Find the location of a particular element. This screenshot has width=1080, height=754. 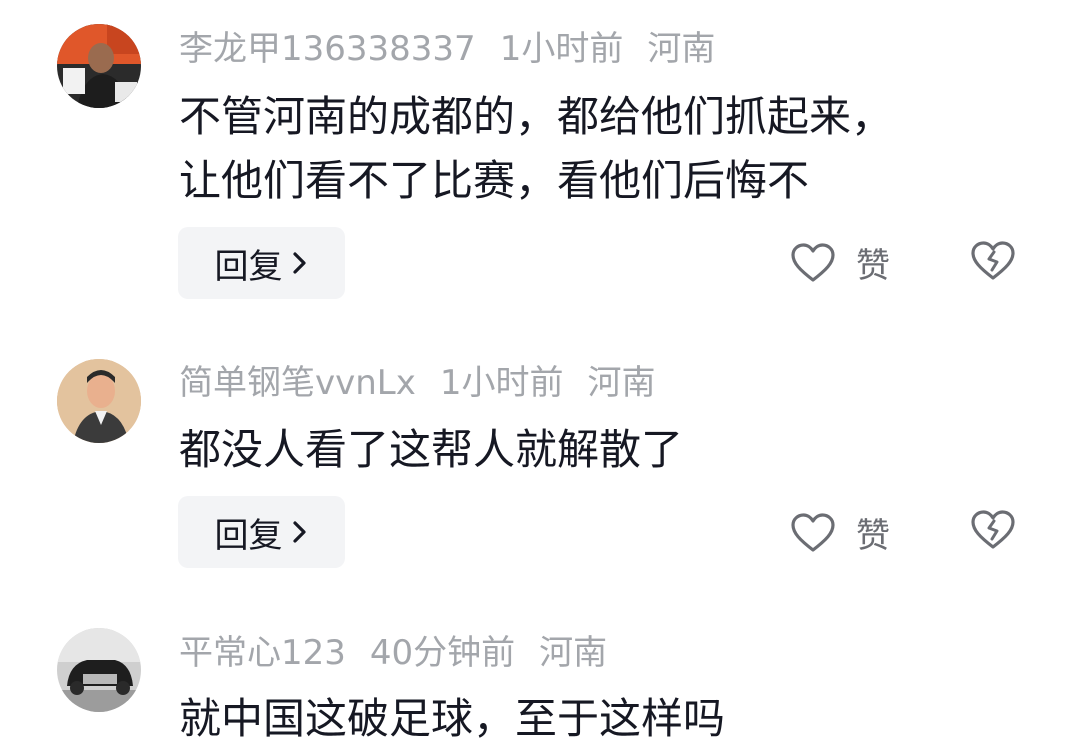

comment-meta: 简单钢笔vvnLx 1小时前 河南 is located at coordinates (429, 383).